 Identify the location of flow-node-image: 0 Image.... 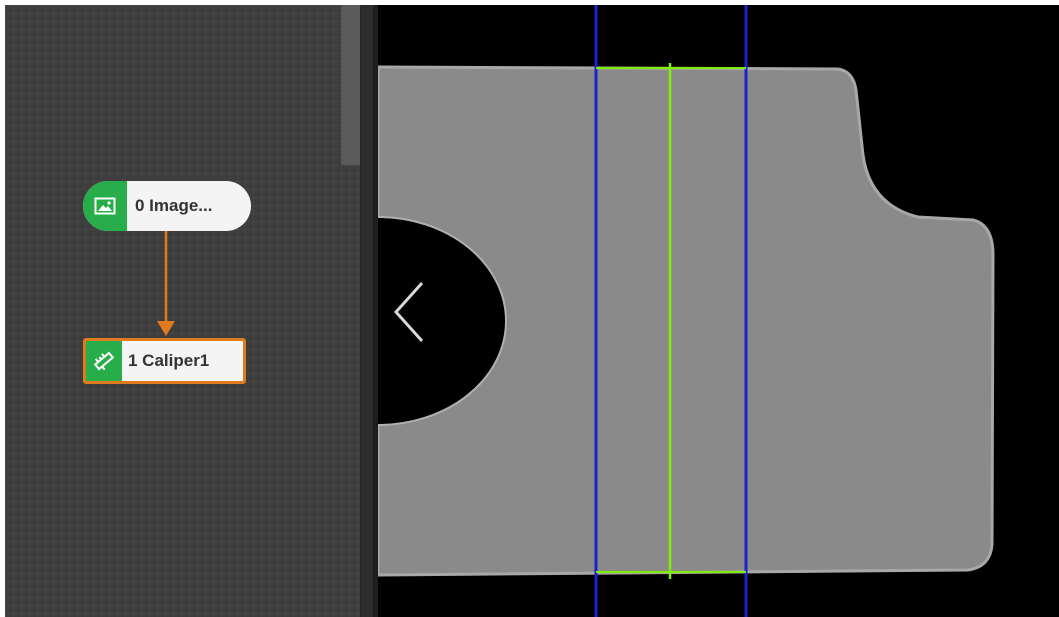
(167, 206).